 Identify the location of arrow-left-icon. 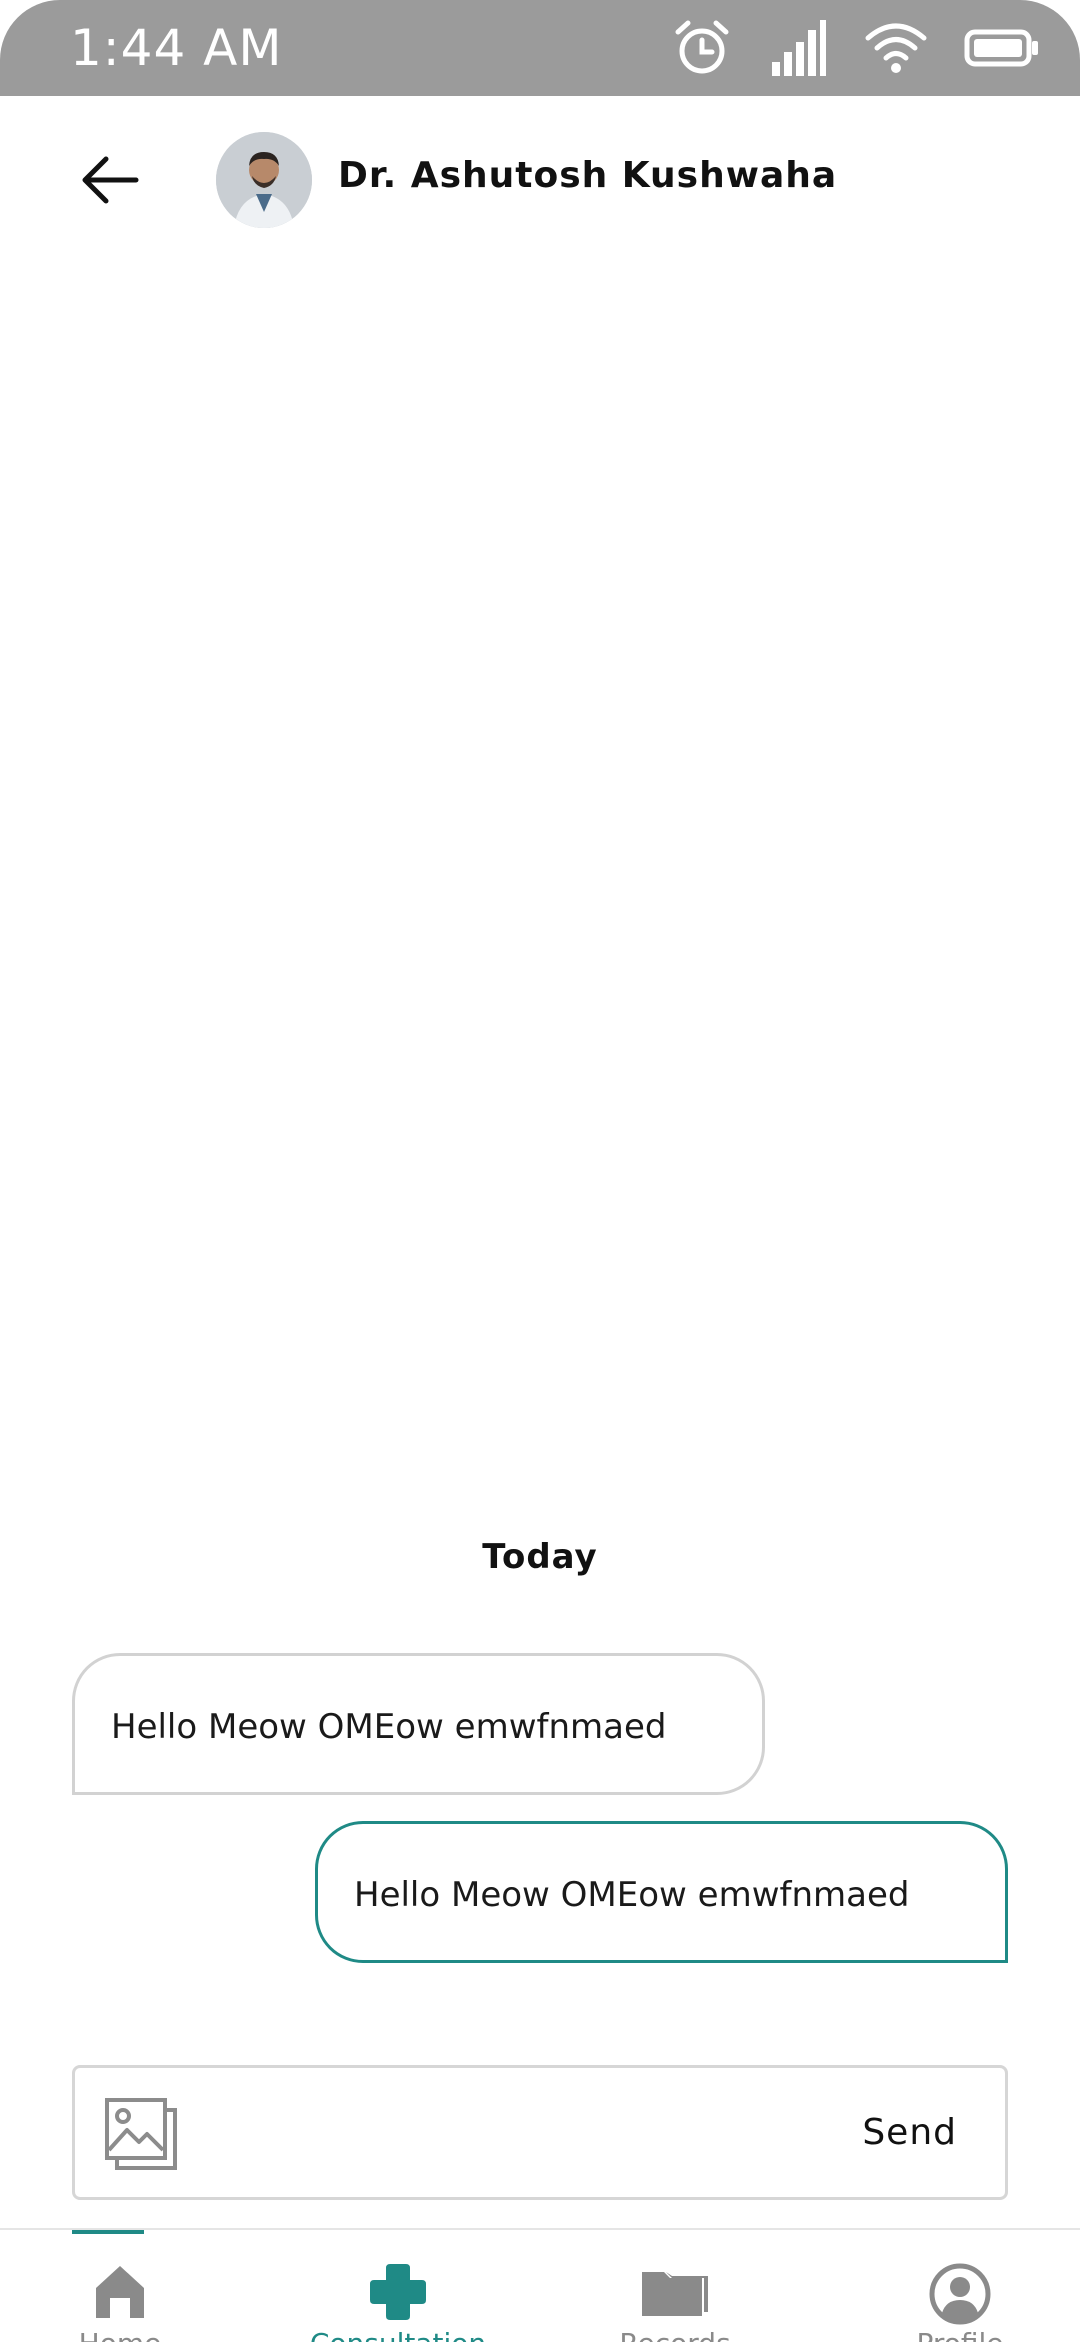
(110, 182).